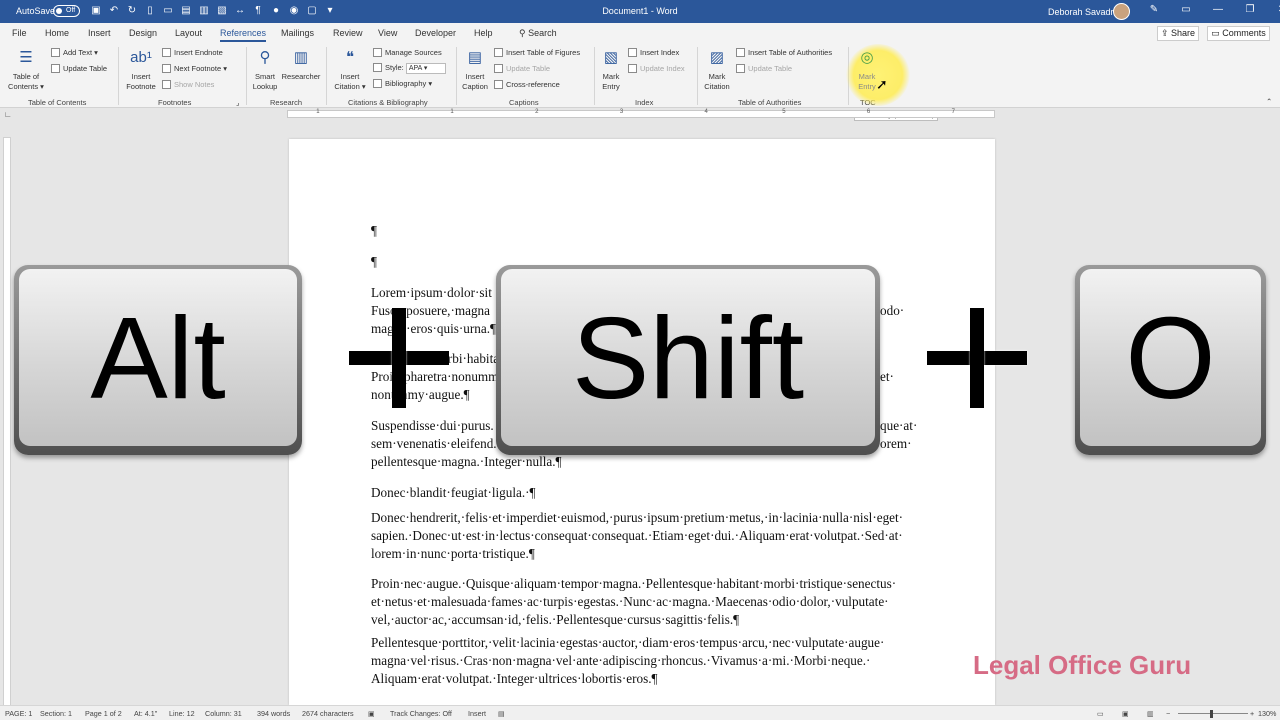  Describe the element at coordinates (407, 52) in the screenshot. I see `manage-sources-button: Manage Sources` at that location.